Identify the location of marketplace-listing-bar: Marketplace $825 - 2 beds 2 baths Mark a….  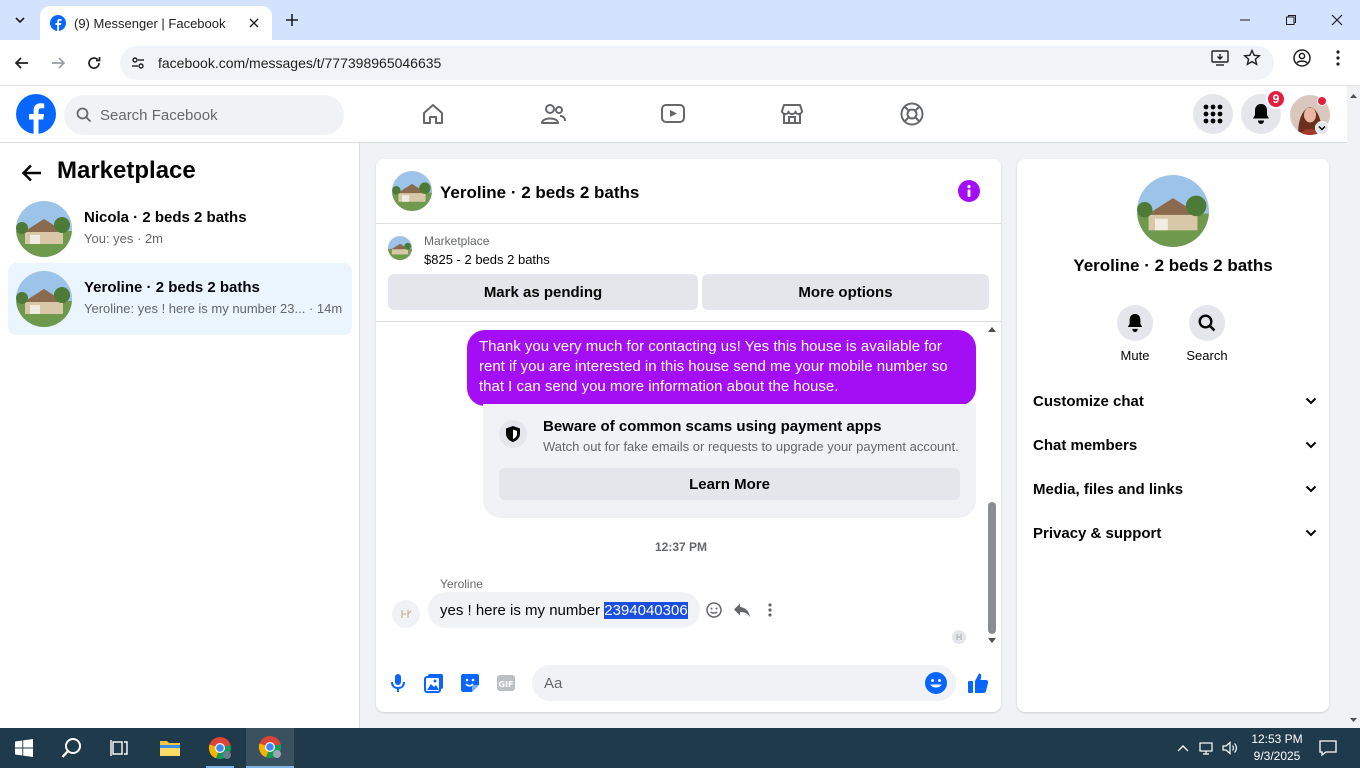
(688, 273).